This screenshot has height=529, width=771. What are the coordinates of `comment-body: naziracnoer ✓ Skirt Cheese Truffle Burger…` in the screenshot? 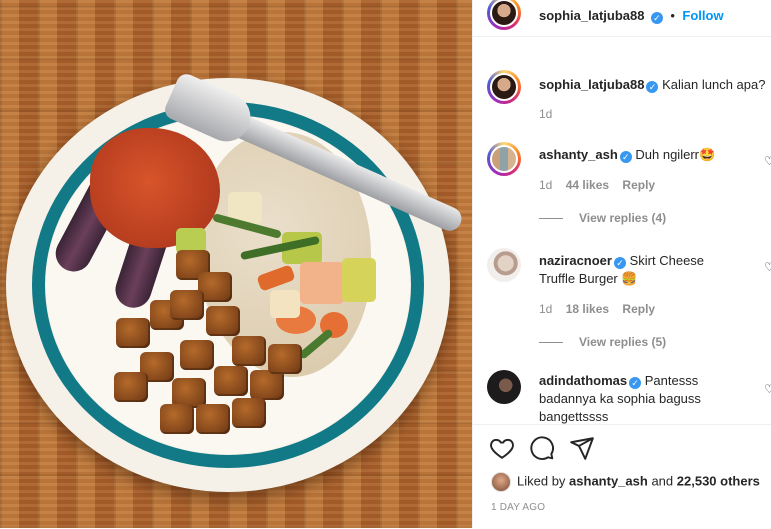 It's located at (634, 270).